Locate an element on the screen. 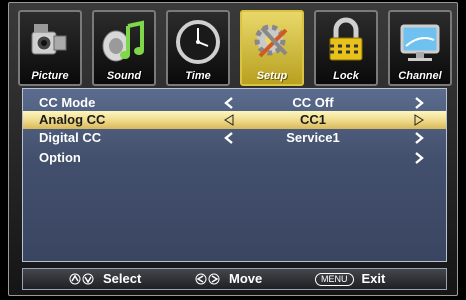  hint-exit: MENU Exit is located at coordinates (350, 279).